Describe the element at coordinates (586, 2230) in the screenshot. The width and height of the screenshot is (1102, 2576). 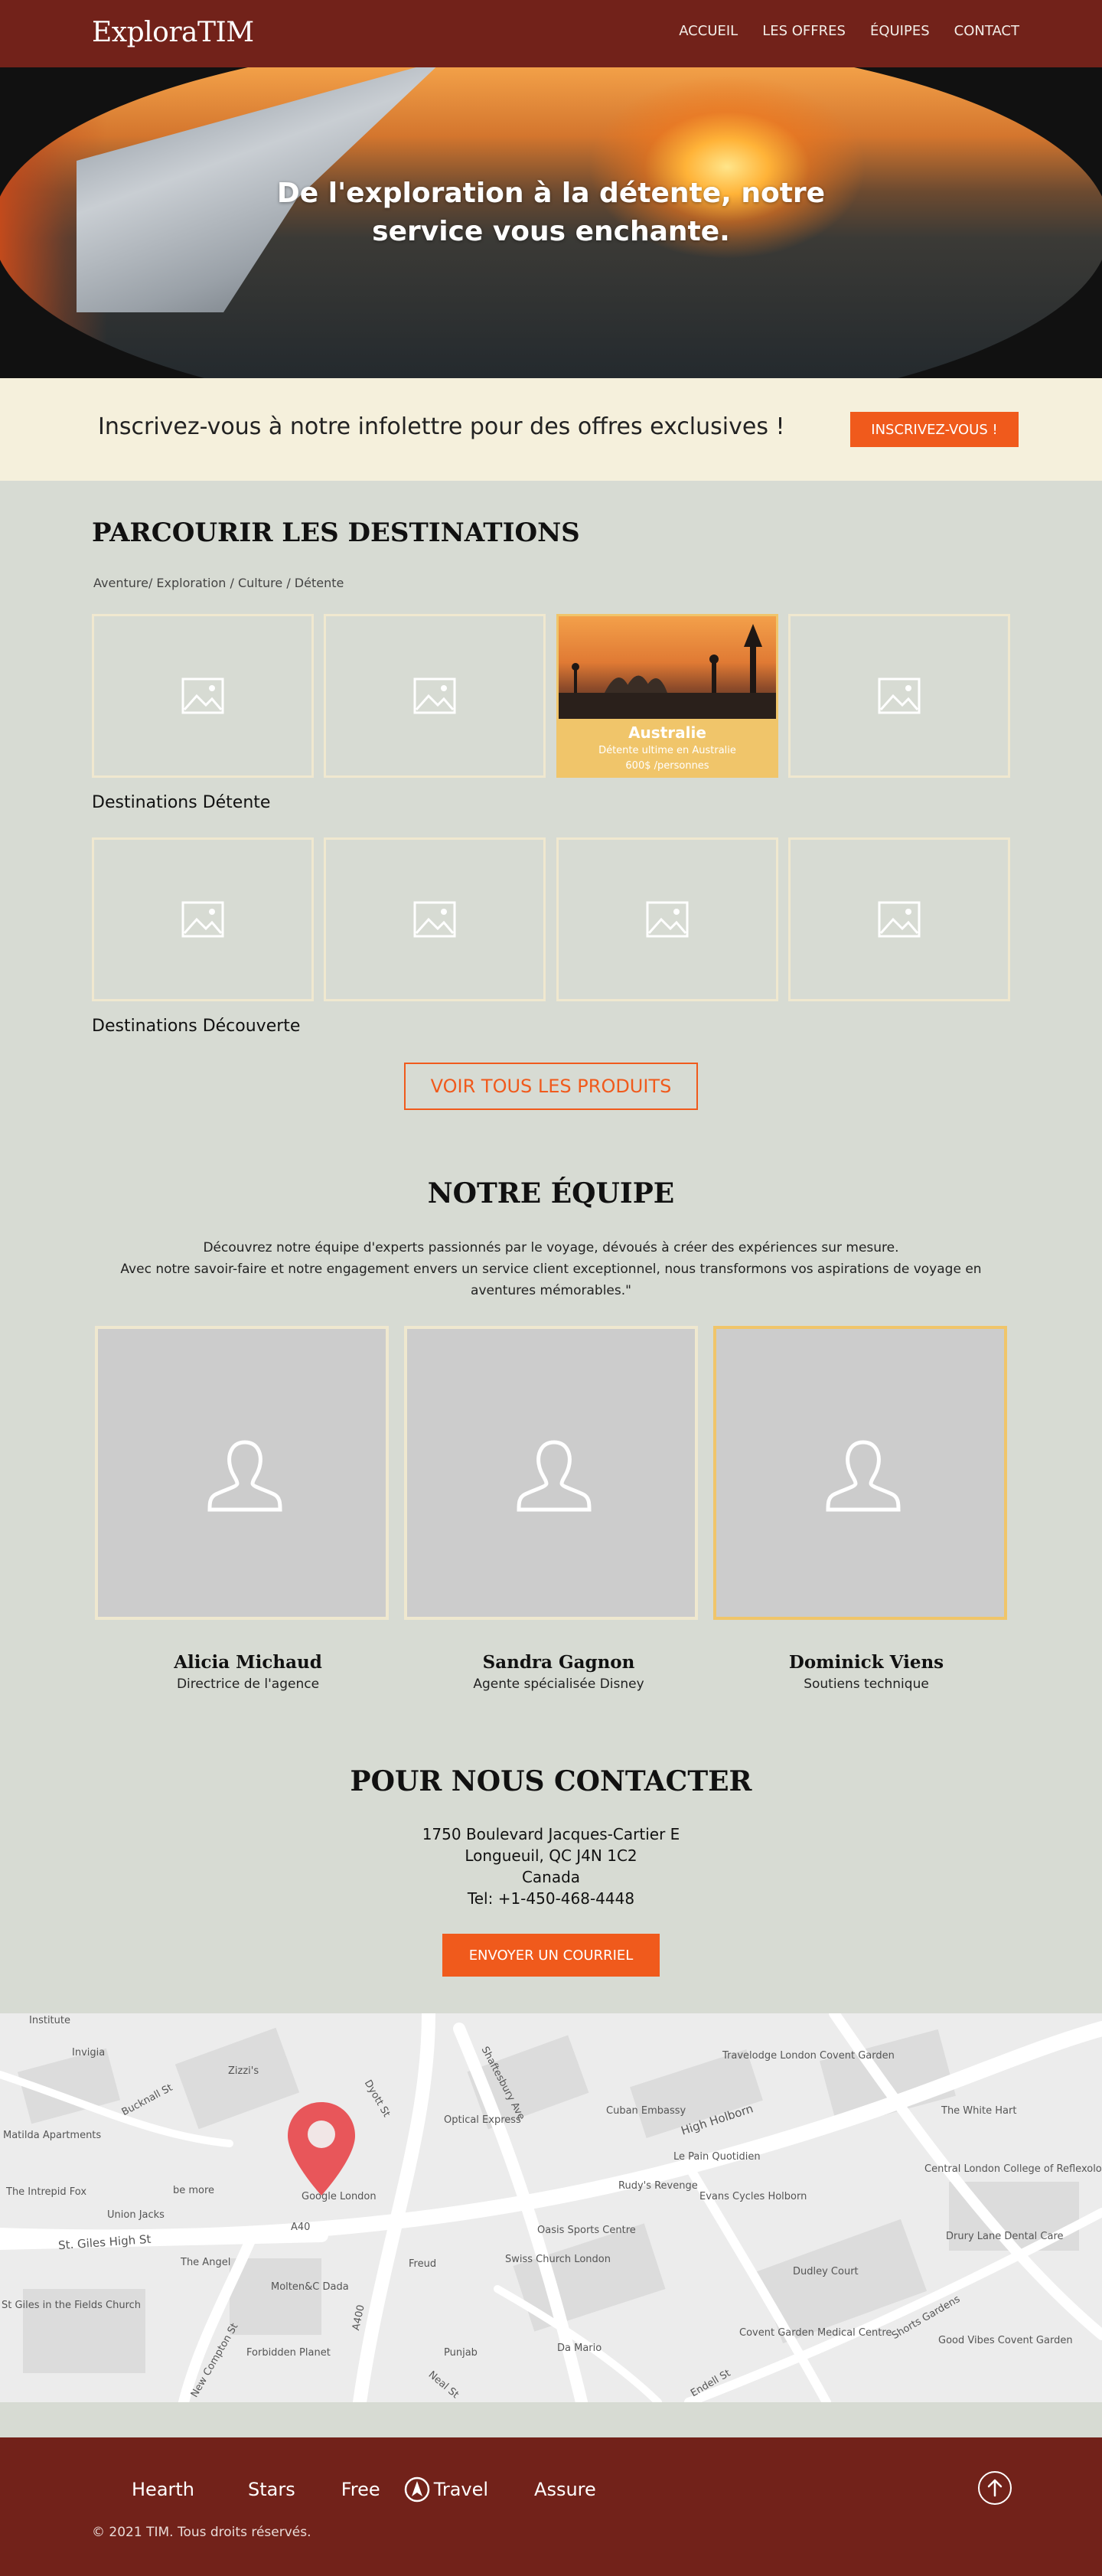
I see `map-label: Oasis Sports Centre` at that location.